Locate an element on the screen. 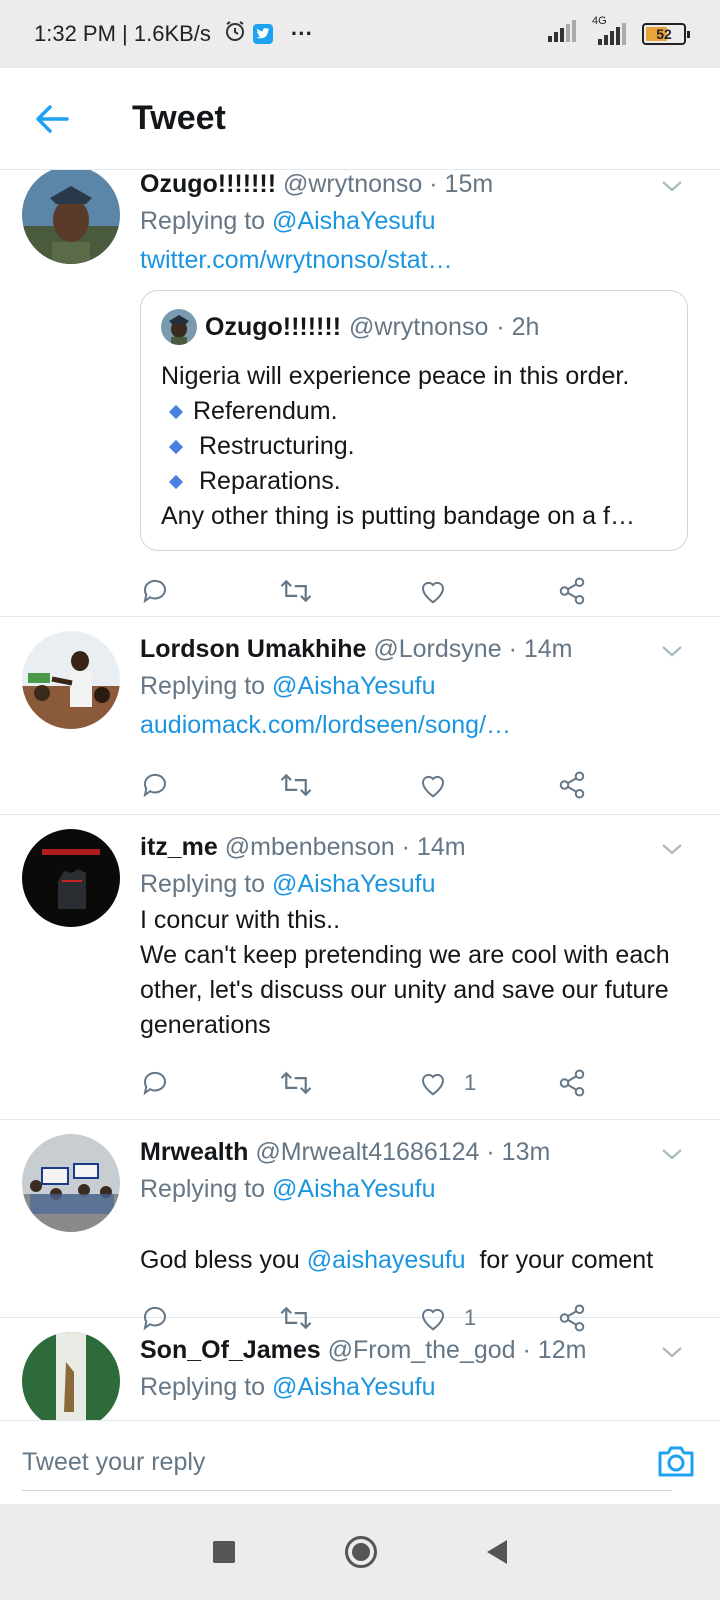 This screenshot has height=1600, width=720. recents-button is located at coordinates (224, 1552).